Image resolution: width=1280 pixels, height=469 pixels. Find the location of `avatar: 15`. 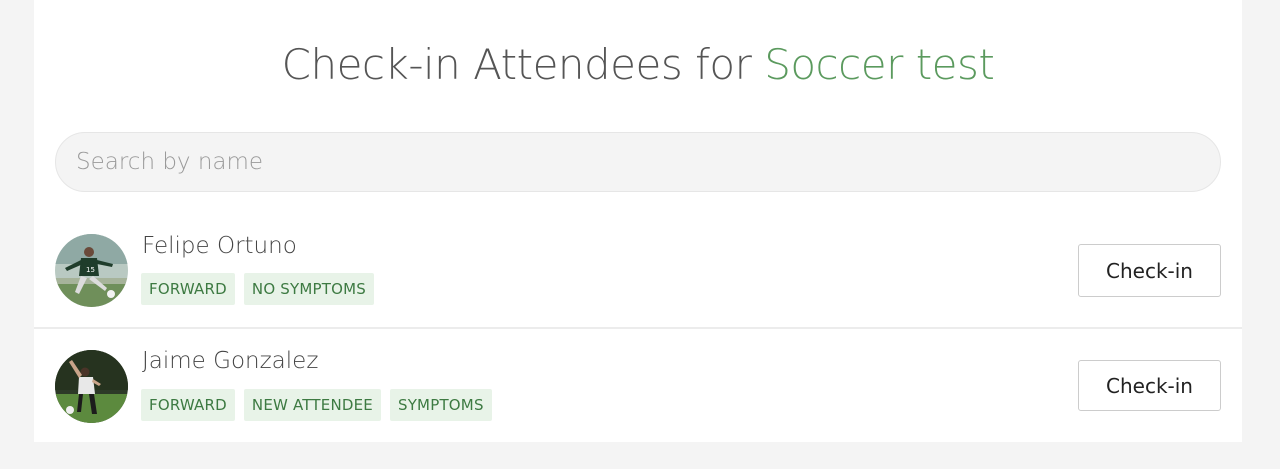

avatar: 15 is located at coordinates (91, 270).